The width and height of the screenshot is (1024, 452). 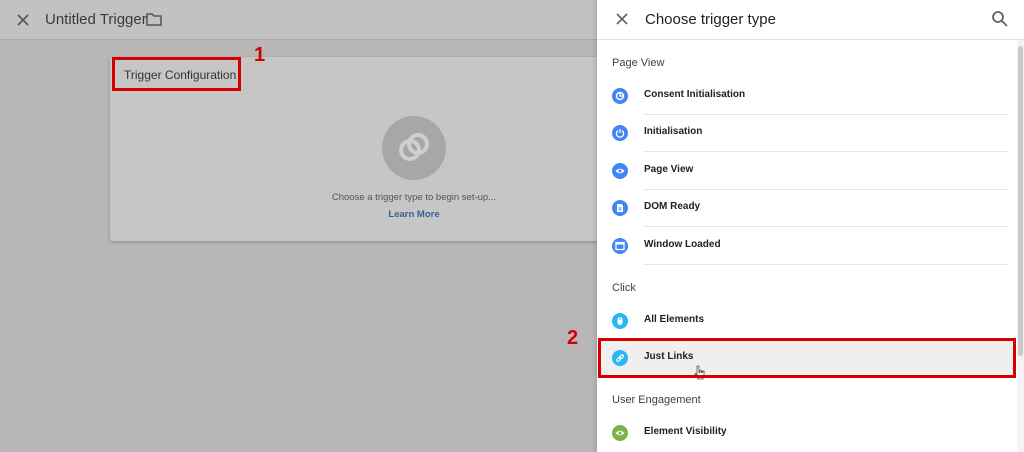 What do you see at coordinates (620, 433) in the screenshot?
I see `visibility-icon` at bounding box center [620, 433].